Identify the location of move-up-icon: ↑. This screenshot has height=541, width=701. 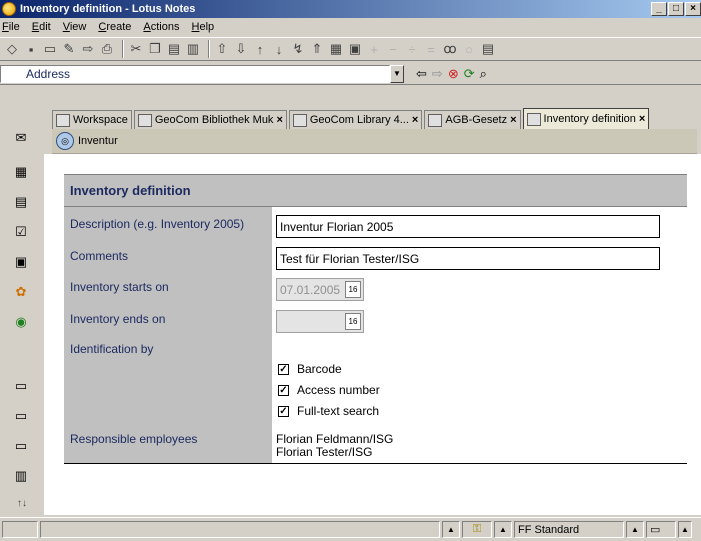
(260, 49).